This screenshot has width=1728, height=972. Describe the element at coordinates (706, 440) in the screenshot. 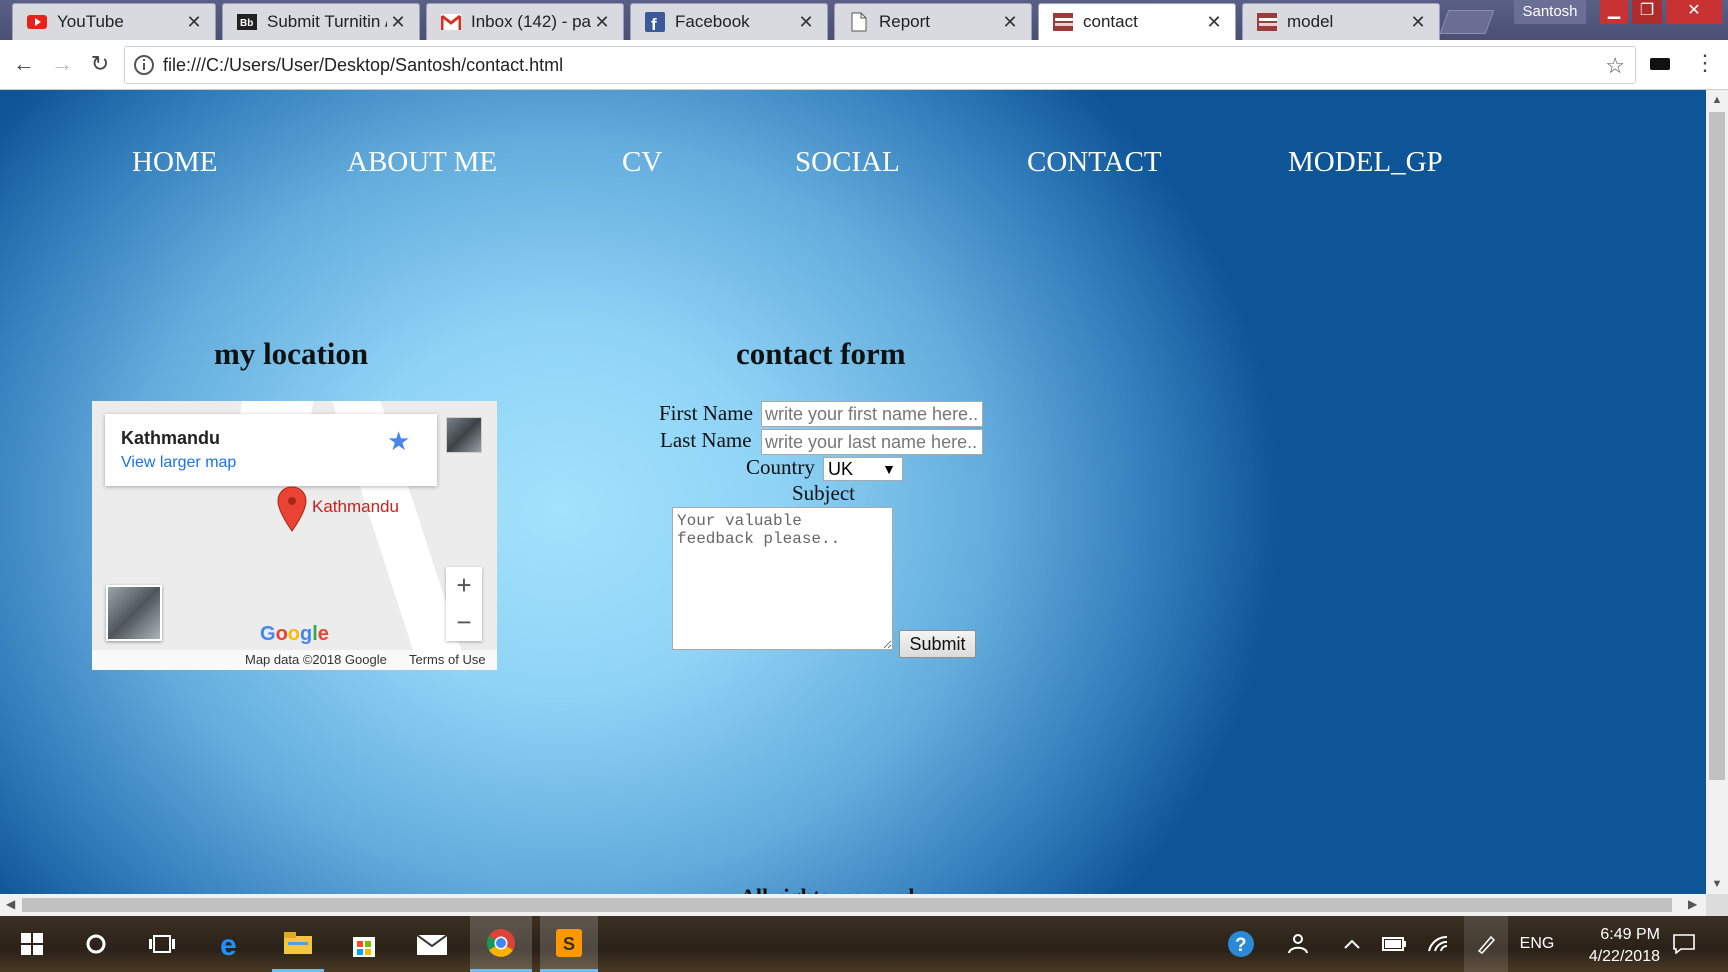

I see `last-name-label: Last Name` at that location.